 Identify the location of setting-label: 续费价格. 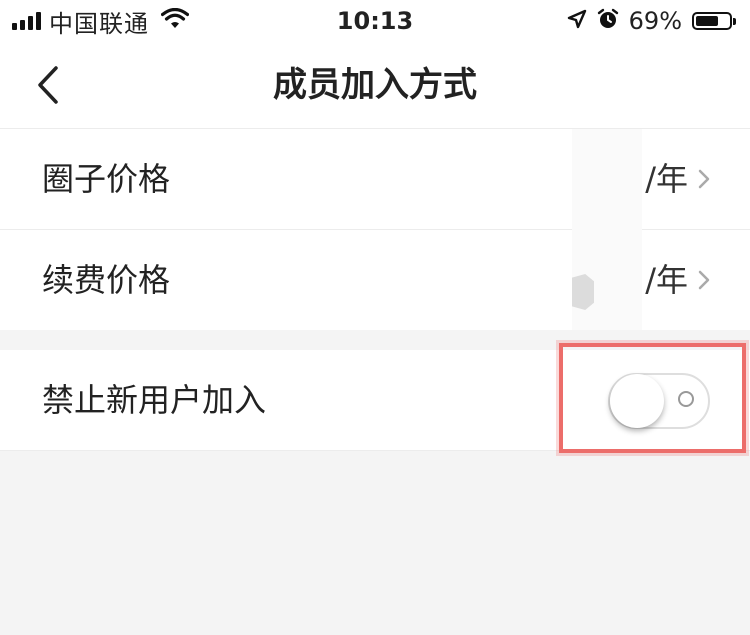
(106, 280).